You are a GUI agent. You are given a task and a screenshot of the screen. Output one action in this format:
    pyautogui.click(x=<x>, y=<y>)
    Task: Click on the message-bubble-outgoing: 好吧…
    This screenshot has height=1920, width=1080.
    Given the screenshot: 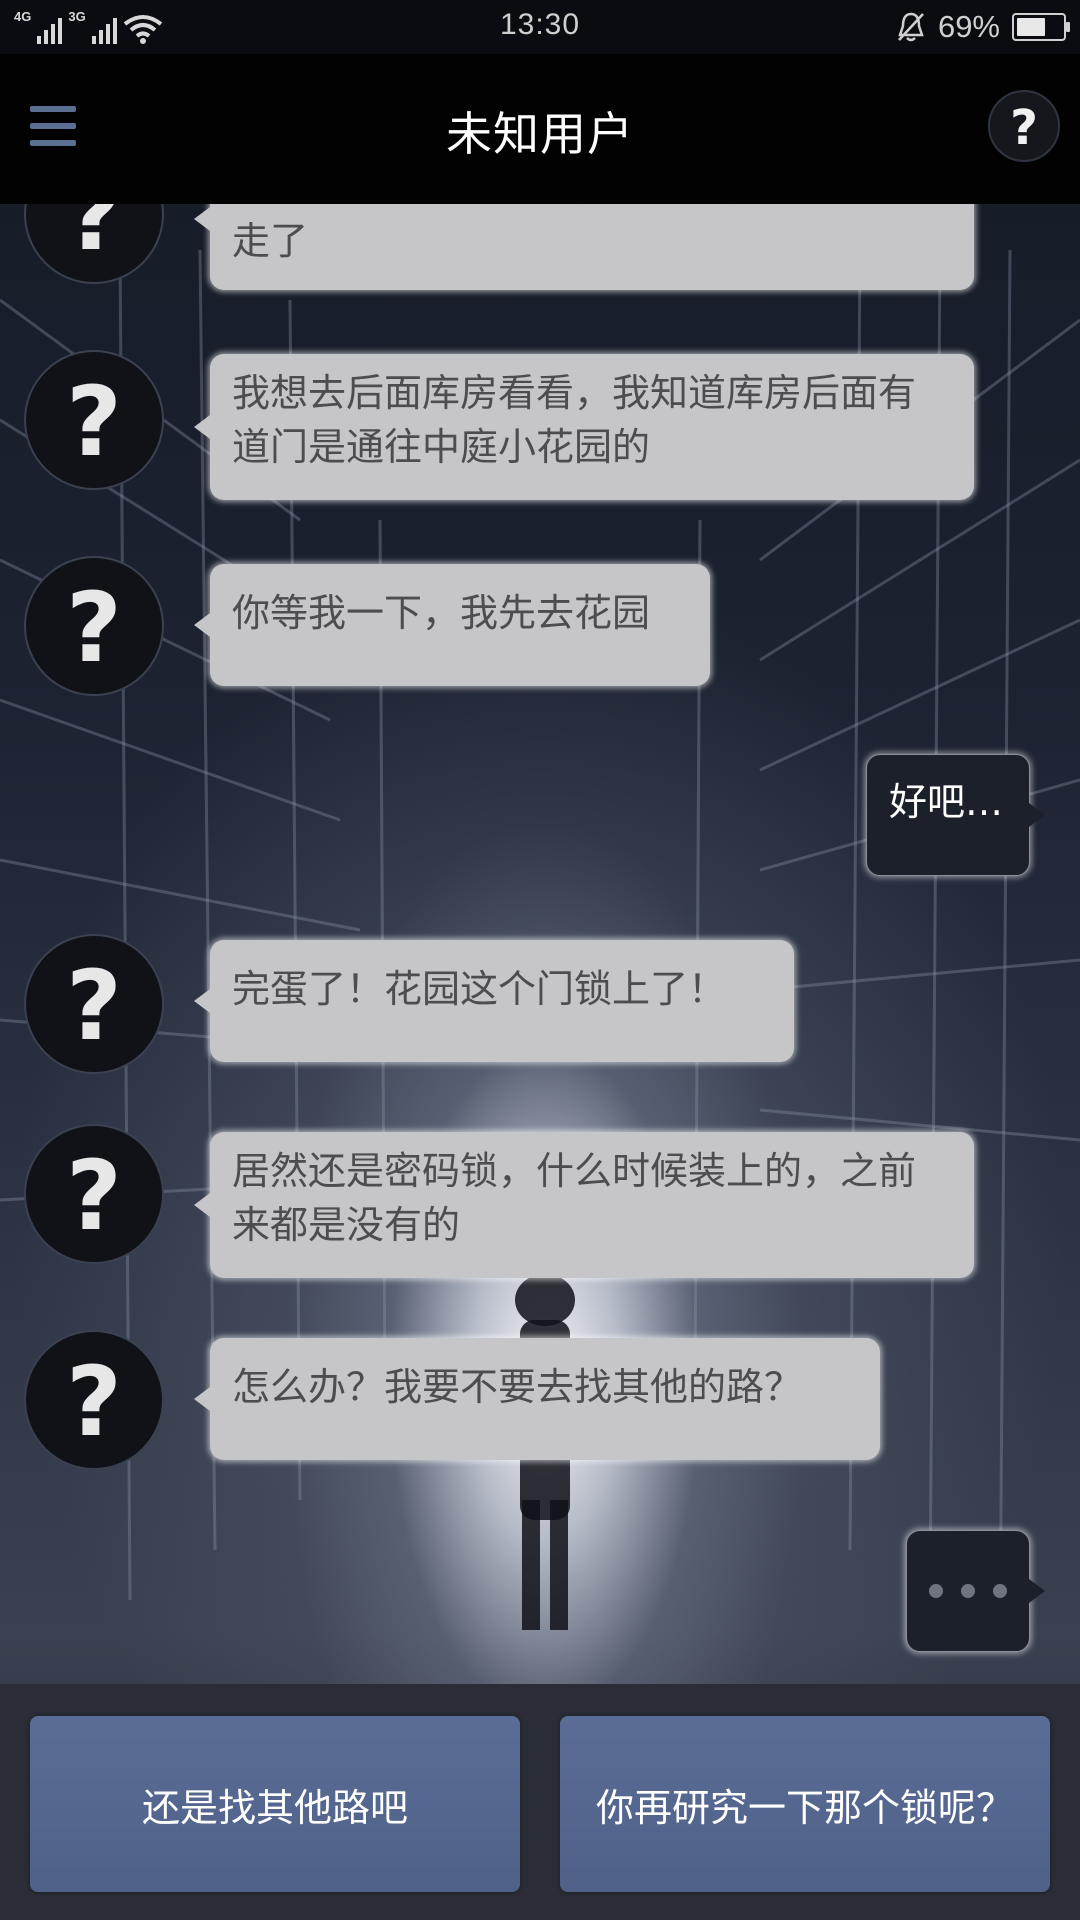 What is the action you would take?
    pyautogui.click(x=955, y=815)
    